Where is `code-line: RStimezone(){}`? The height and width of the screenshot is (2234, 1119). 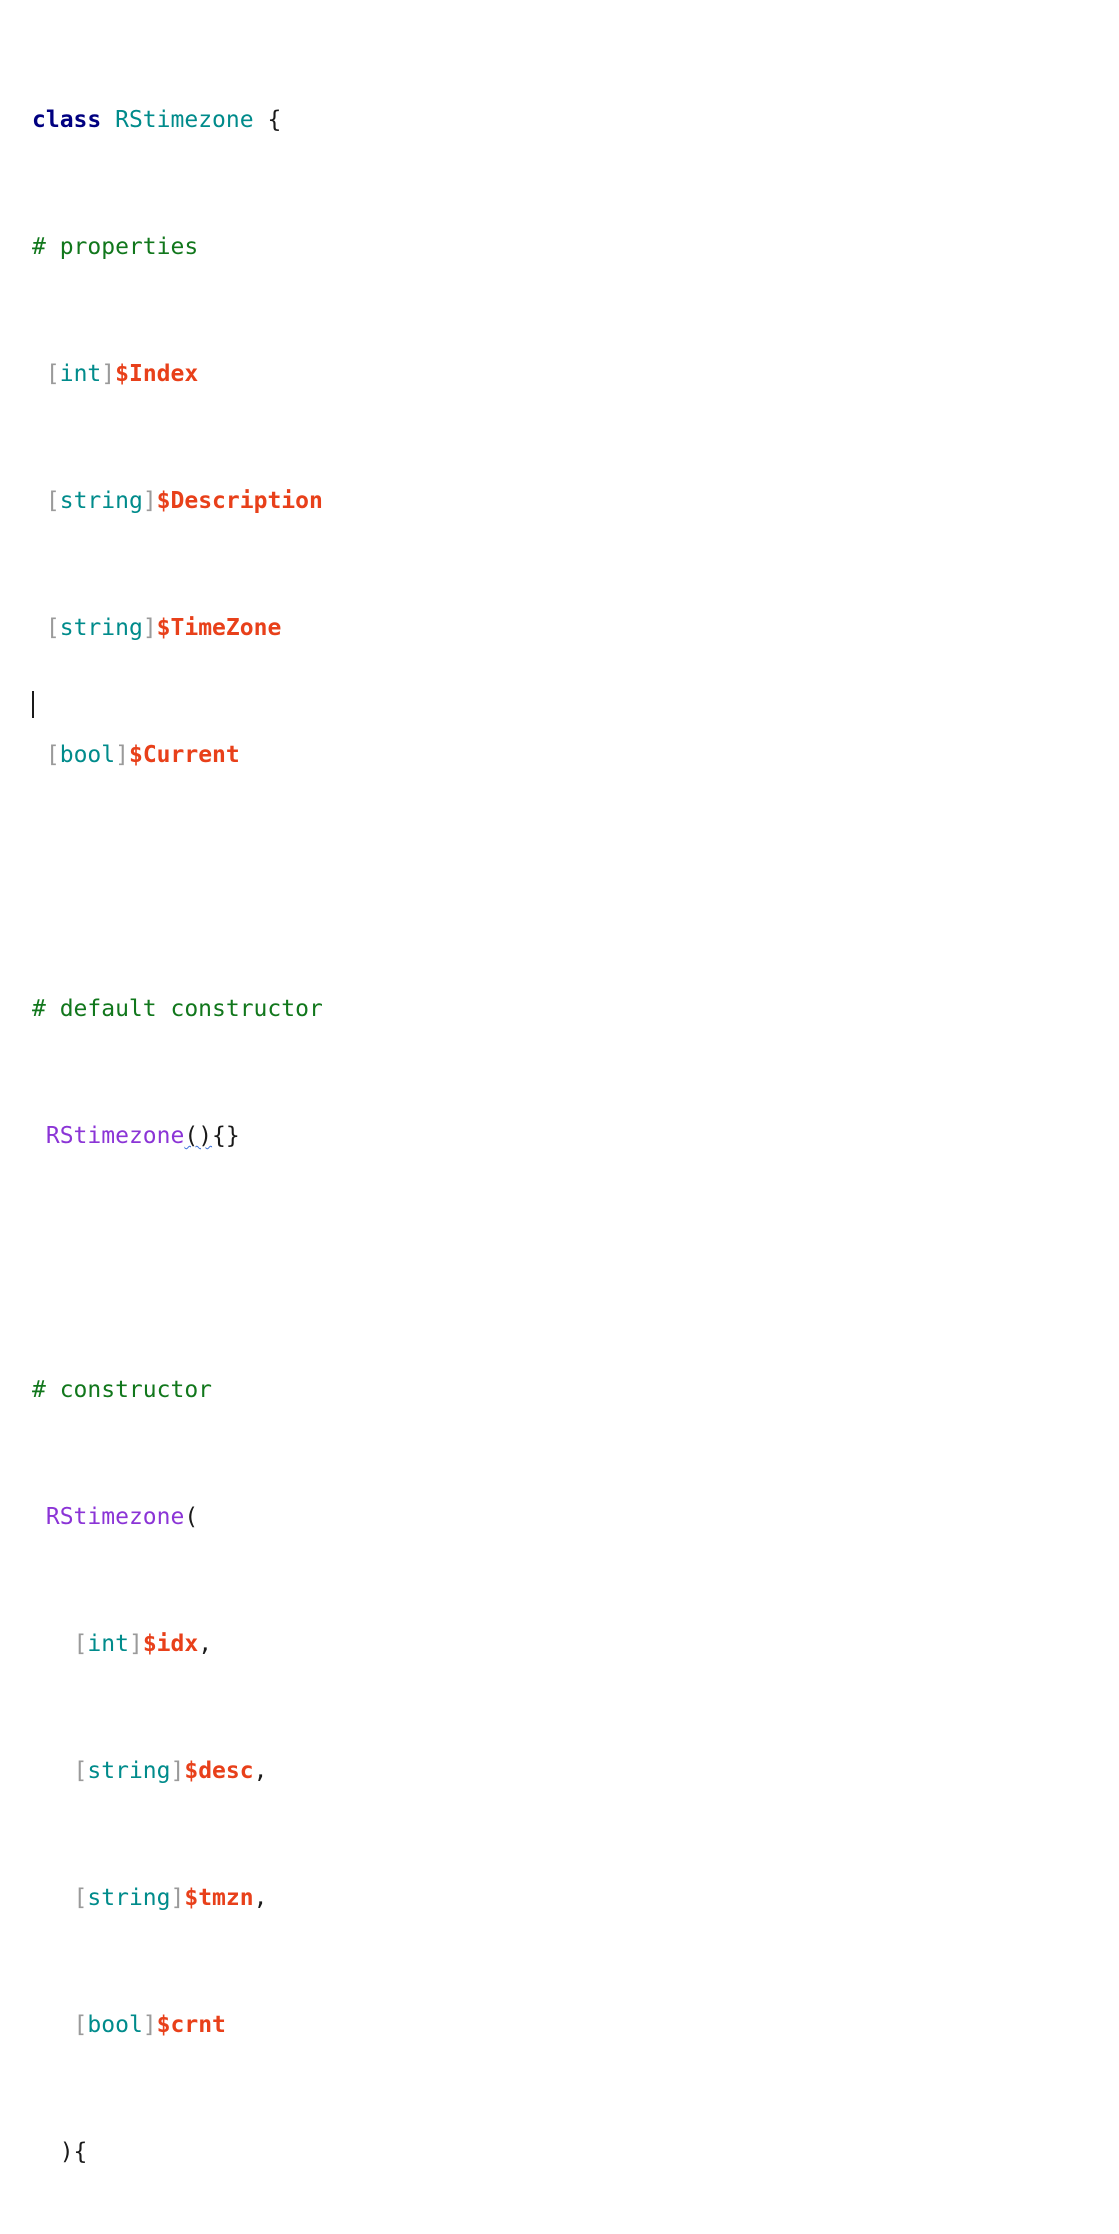
code-line: RStimezone(){} is located at coordinates (323, 1135).